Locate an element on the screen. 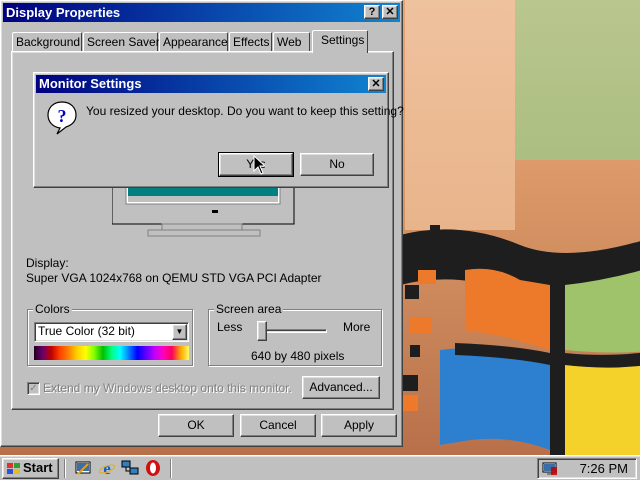  apply-button: Apply is located at coordinates (359, 425).